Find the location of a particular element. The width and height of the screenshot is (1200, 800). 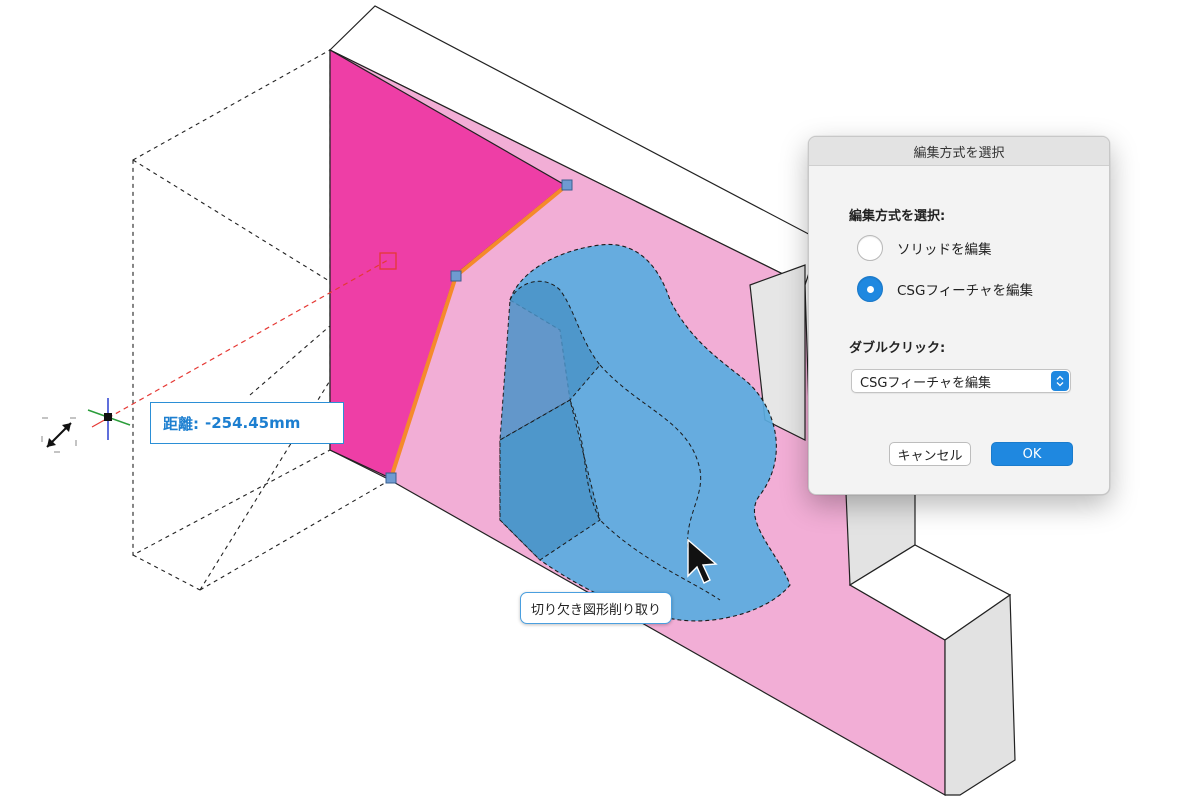

operation-tooltip: 切り欠き図形削り取り is located at coordinates (596, 608).